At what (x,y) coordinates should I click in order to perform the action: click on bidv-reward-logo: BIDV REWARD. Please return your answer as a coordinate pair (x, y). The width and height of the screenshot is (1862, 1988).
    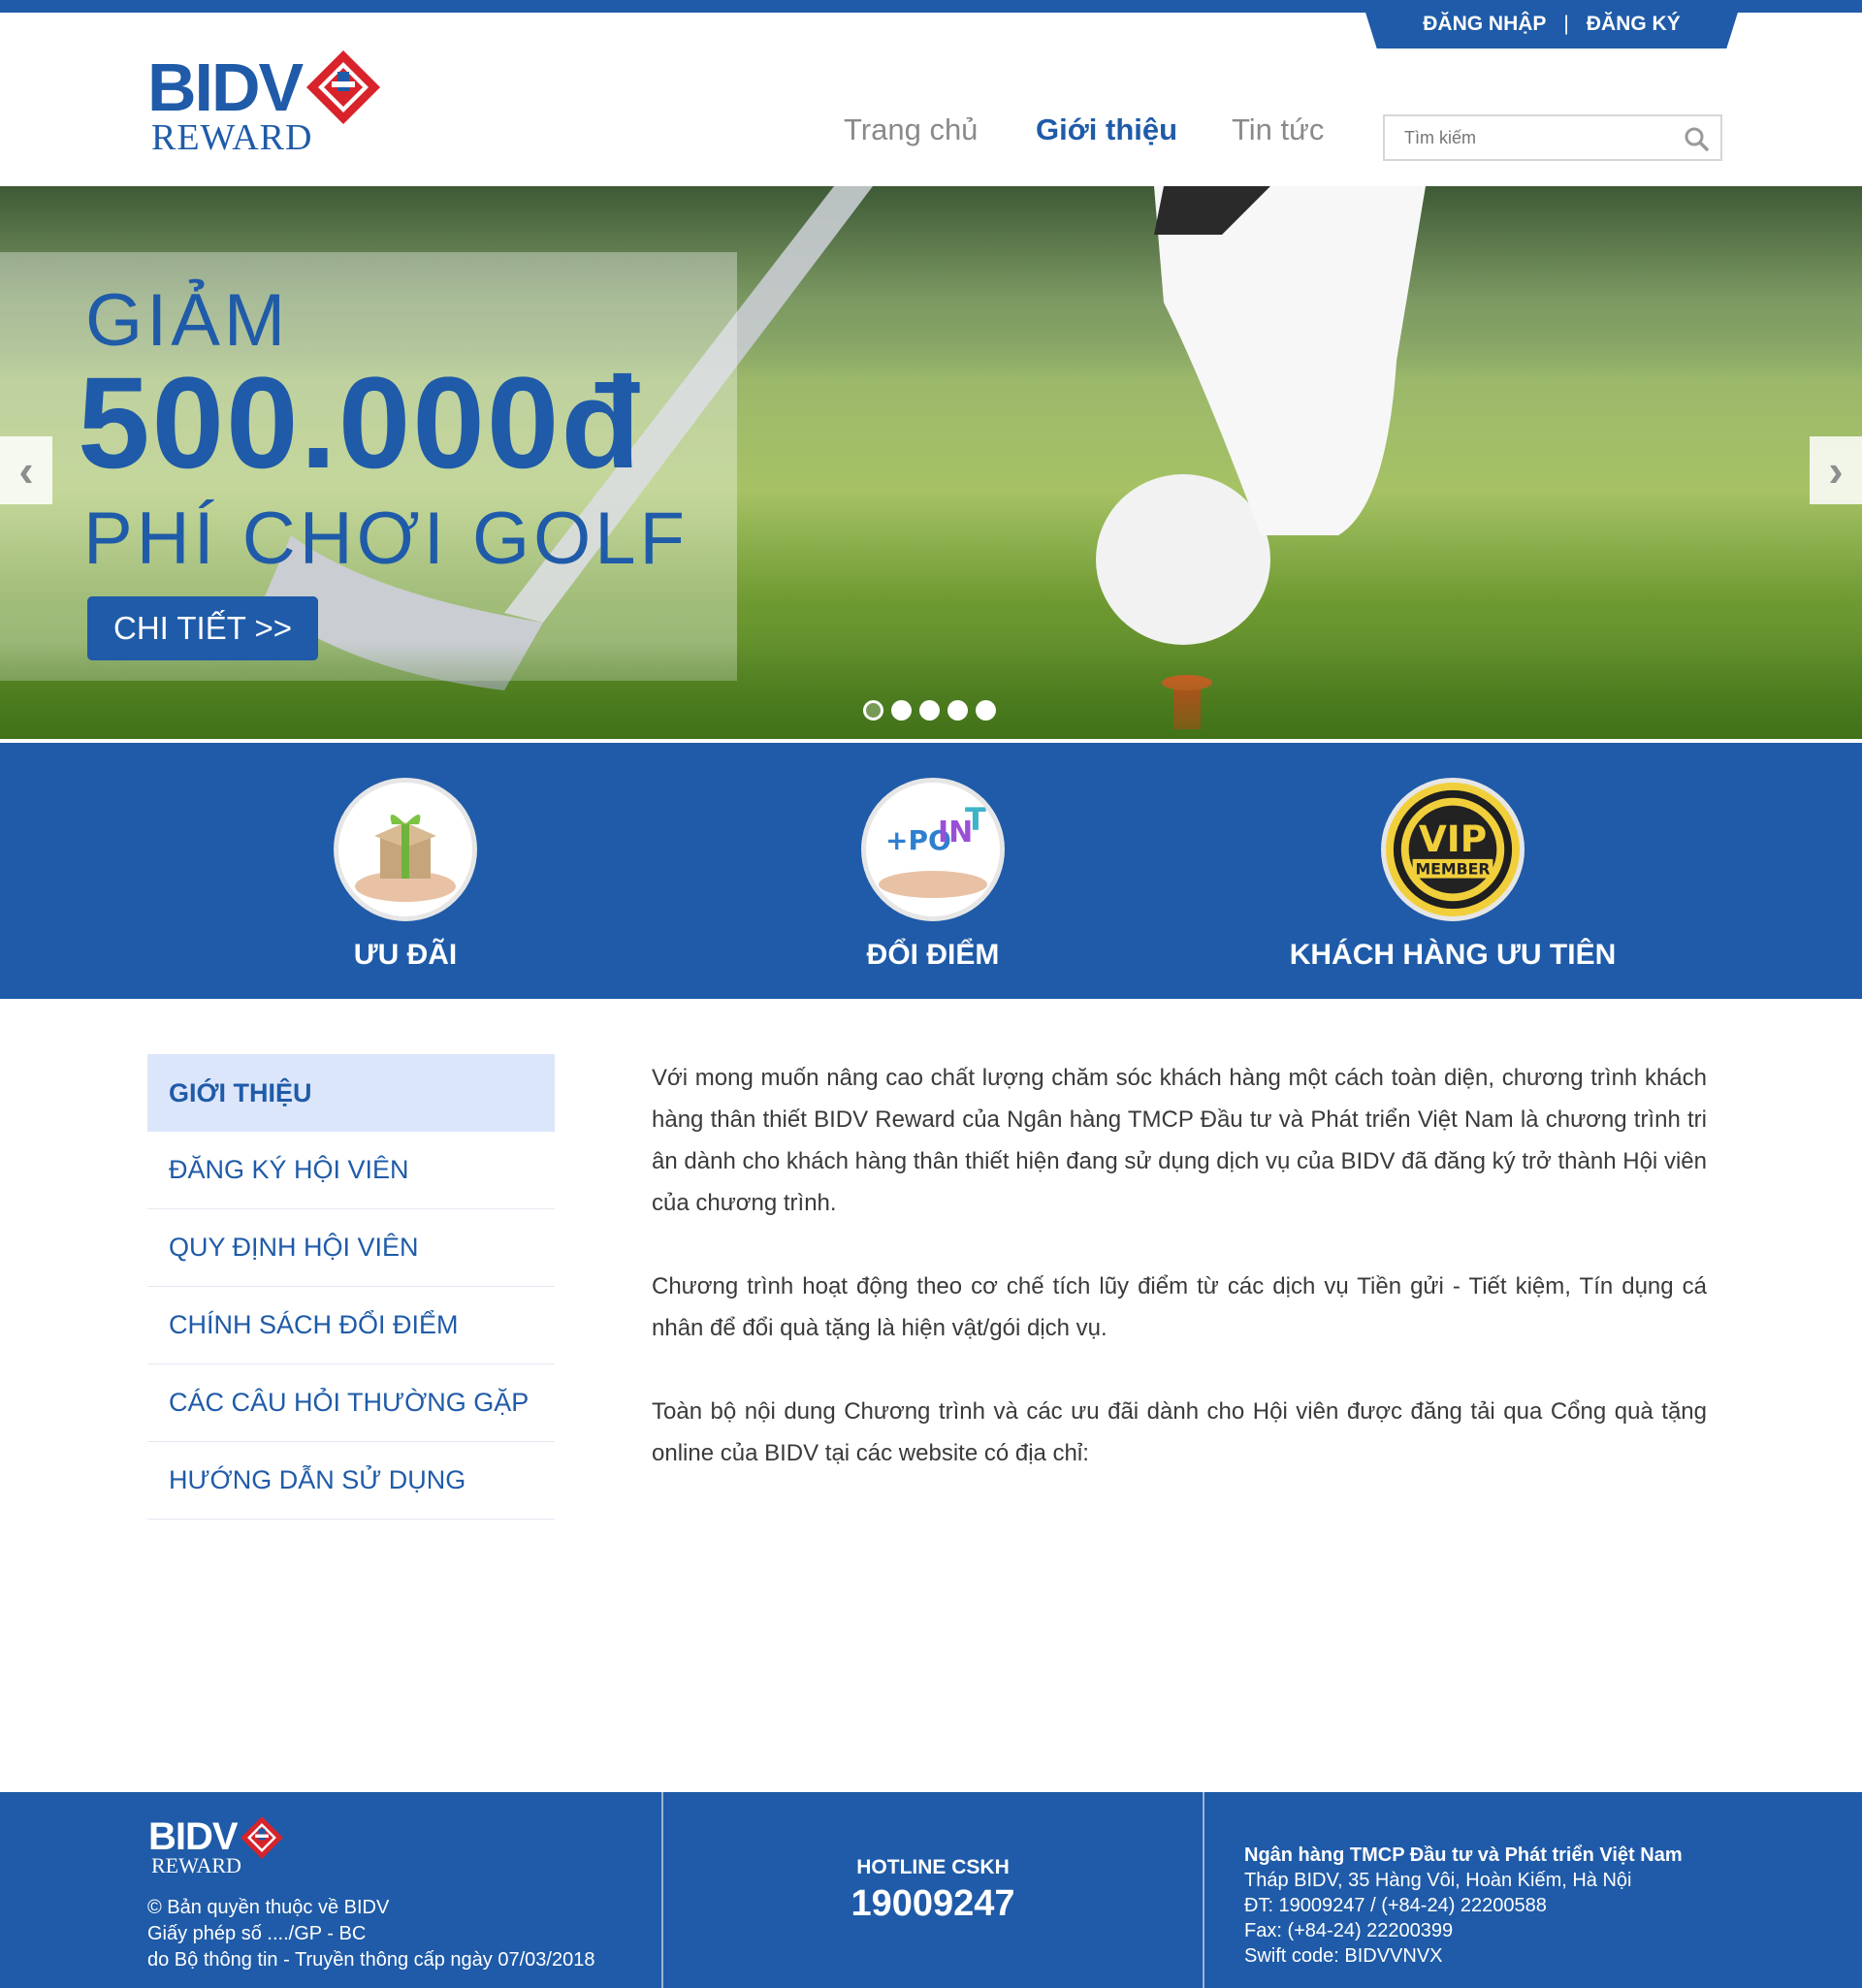
    Looking at the image, I should click on (269, 104).